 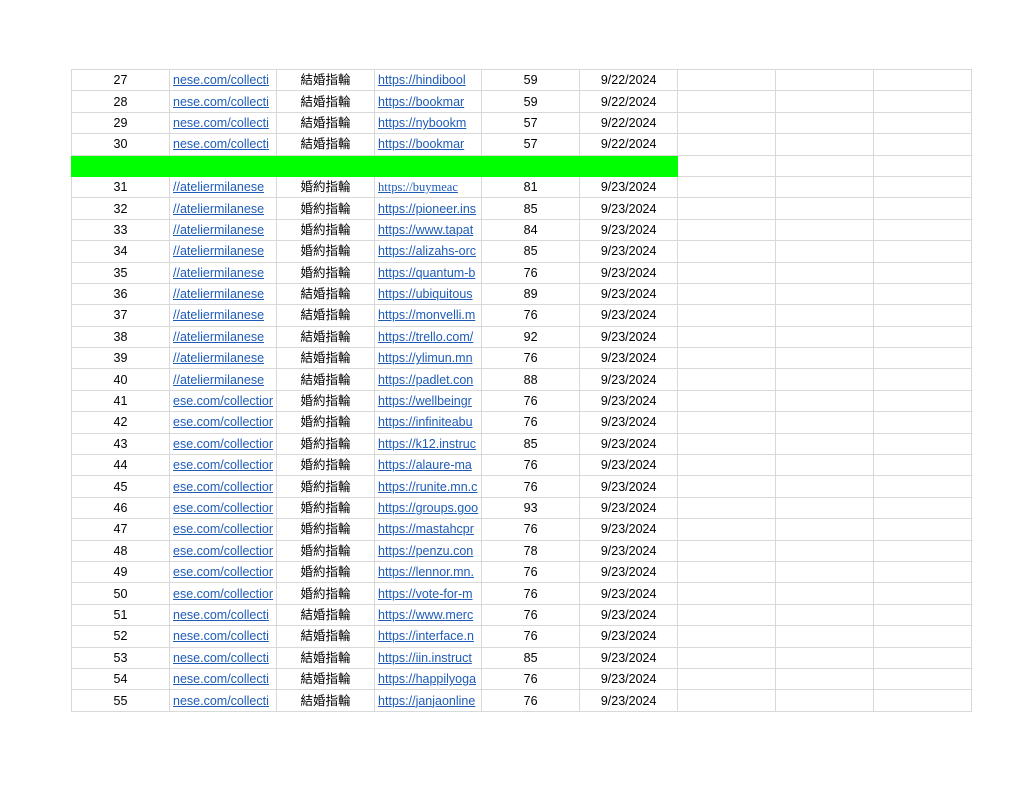 What do you see at coordinates (531, 294) in the screenshot?
I see `score-cell: 89` at bounding box center [531, 294].